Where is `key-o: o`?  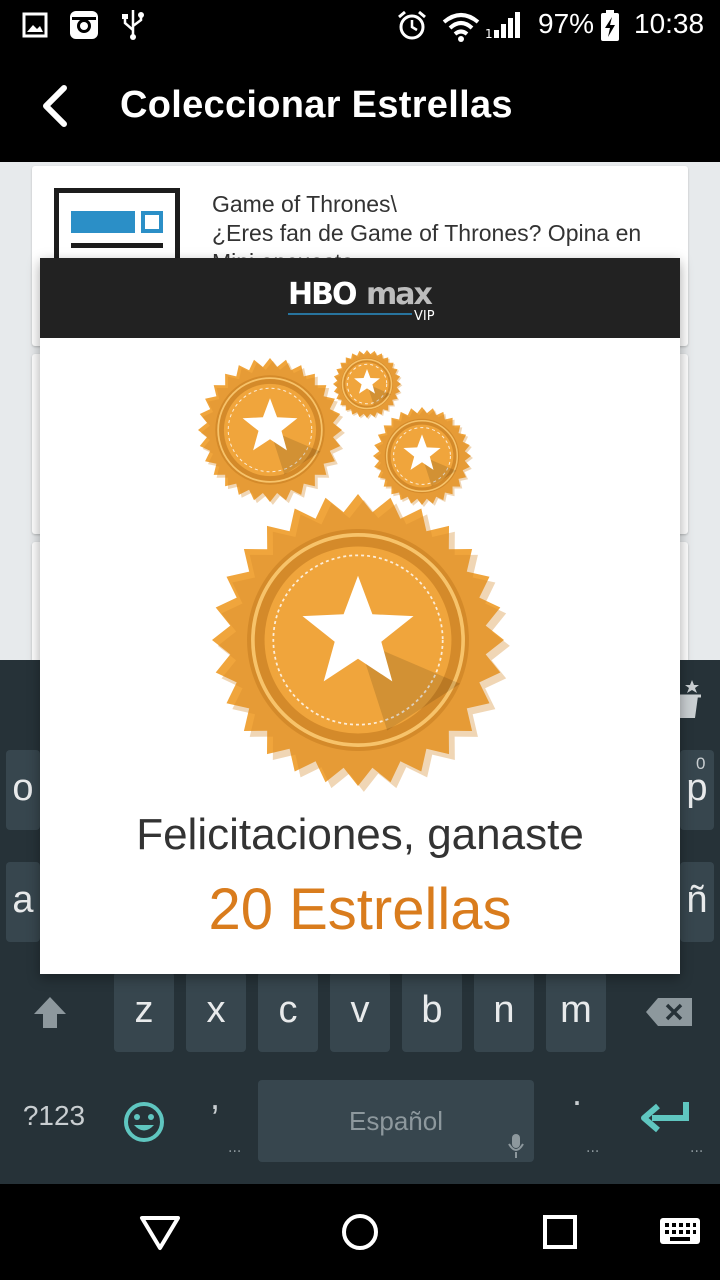
key-o: o is located at coordinates (23, 790).